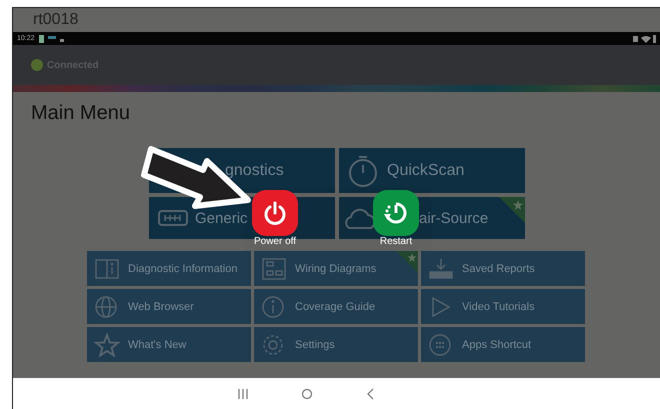 This screenshot has width=660, height=409. I want to click on tool-tile: Video Tutorials, so click(503, 306).